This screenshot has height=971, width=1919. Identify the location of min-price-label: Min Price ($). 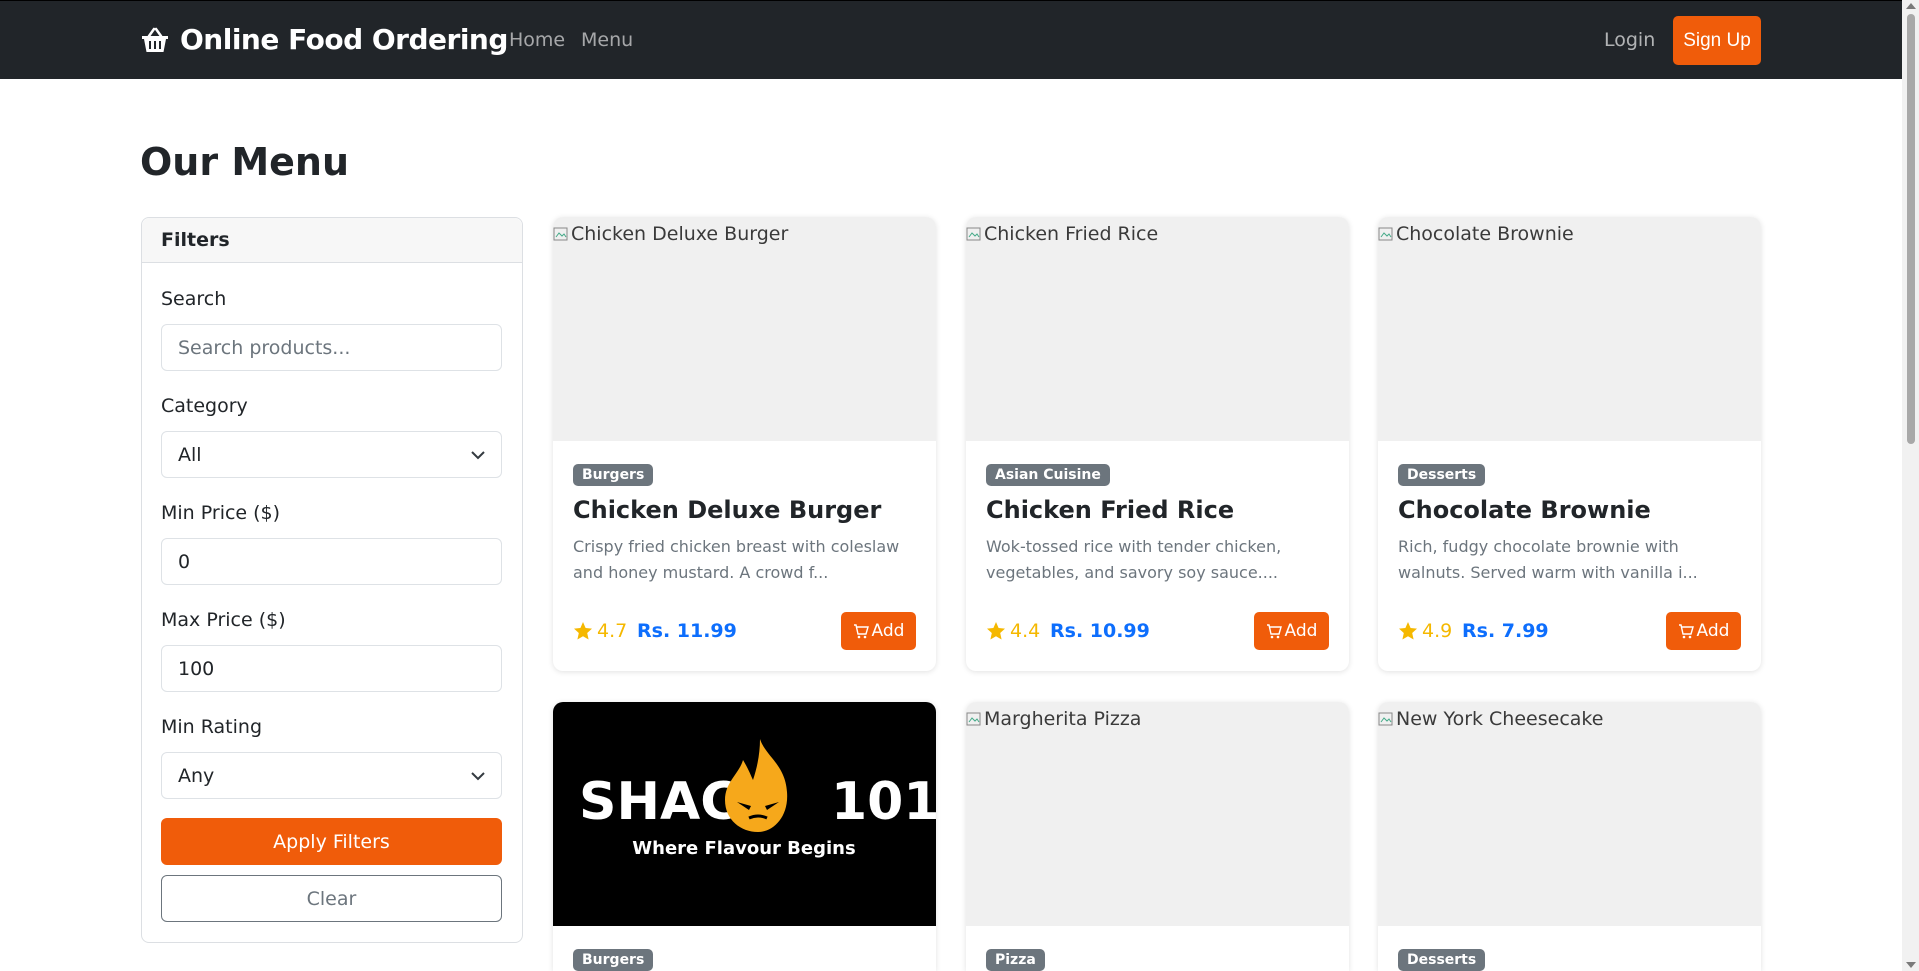
(221, 513).